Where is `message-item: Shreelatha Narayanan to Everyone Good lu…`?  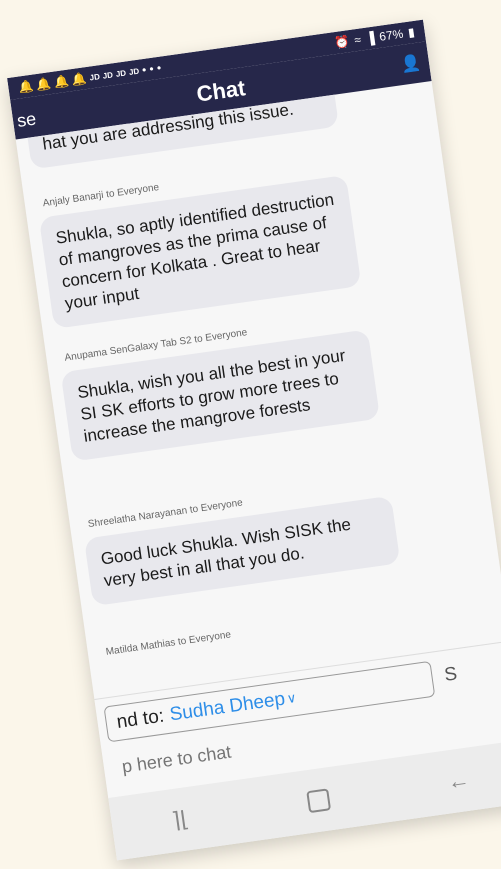
message-item: Shreelatha Narayanan to Everyone Good lu… is located at coordinates (241, 542).